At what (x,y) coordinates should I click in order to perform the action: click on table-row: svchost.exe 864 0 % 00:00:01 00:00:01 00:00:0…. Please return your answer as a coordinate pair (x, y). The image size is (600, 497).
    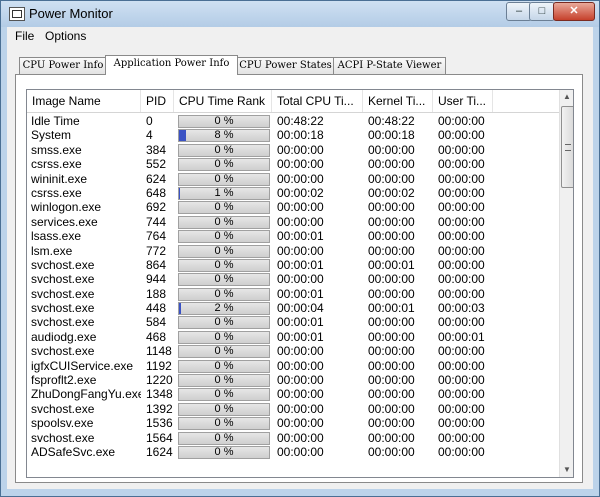
    Looking at the image, I should click on (293, 265).